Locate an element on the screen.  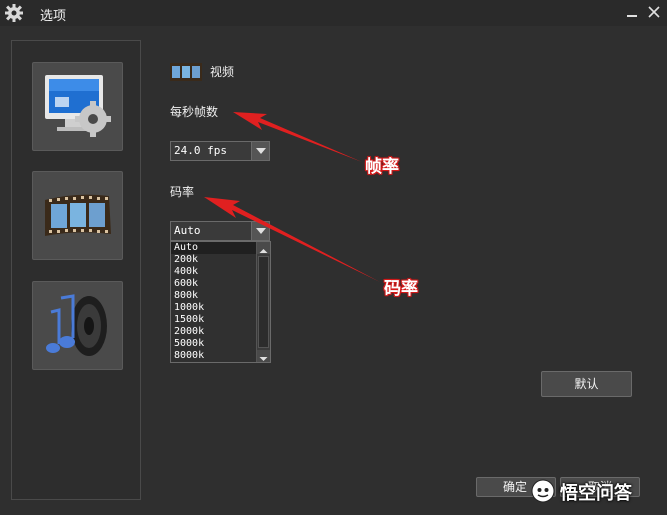
annotation-fps-label: 帧率 is located at coordinates (382, 167).